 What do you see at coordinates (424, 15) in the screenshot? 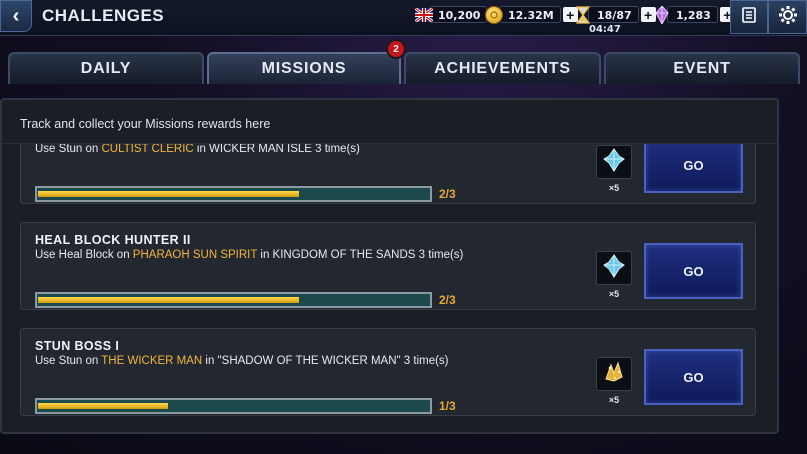
I see `flag-icon` at bounding box center [424, 15].